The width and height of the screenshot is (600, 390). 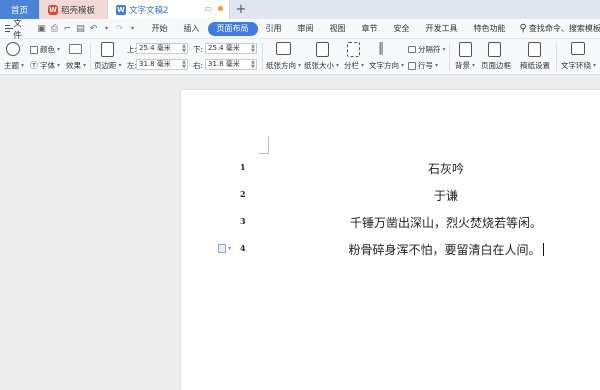 I want to click on tab-document: W 文字文稿2 ▭, so click(x=169, y=9).